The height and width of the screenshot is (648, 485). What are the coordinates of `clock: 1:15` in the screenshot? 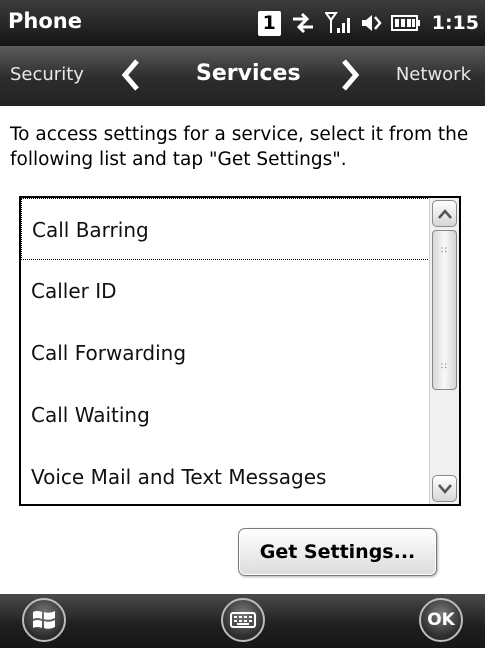 It's located at (455, 23).